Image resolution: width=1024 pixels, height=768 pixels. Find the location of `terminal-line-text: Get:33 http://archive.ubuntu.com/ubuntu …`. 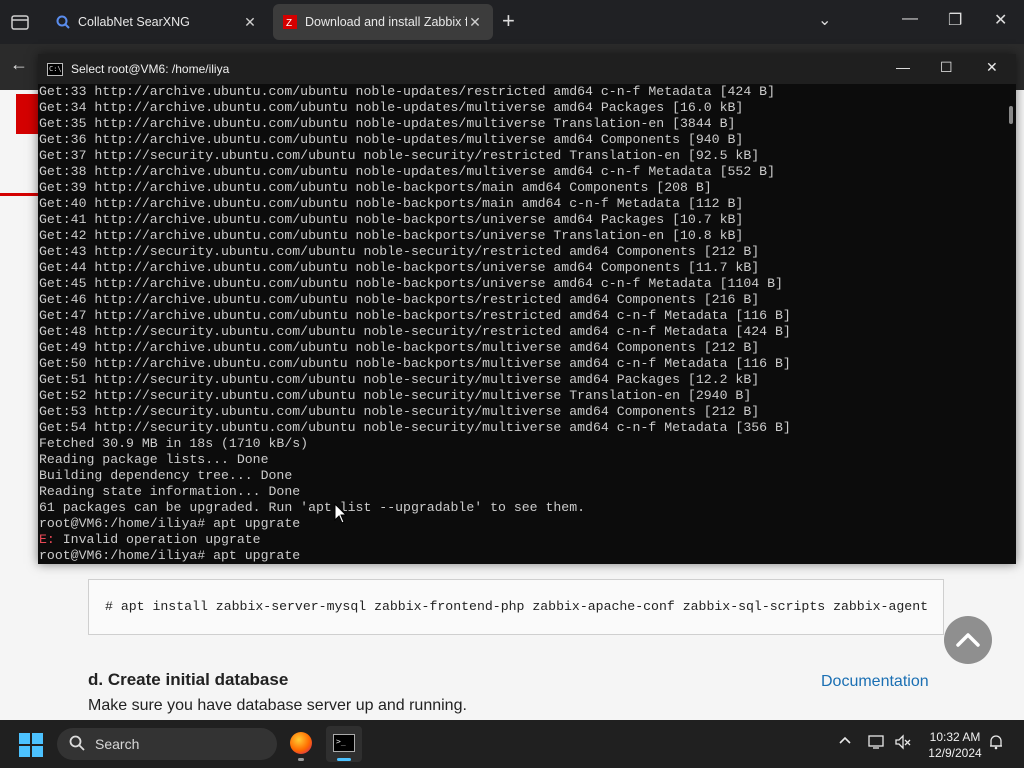

terminal-line-text: Get:33 http://archive.ubuntu.com/ubuntu … is located at coordinates (407, 91).